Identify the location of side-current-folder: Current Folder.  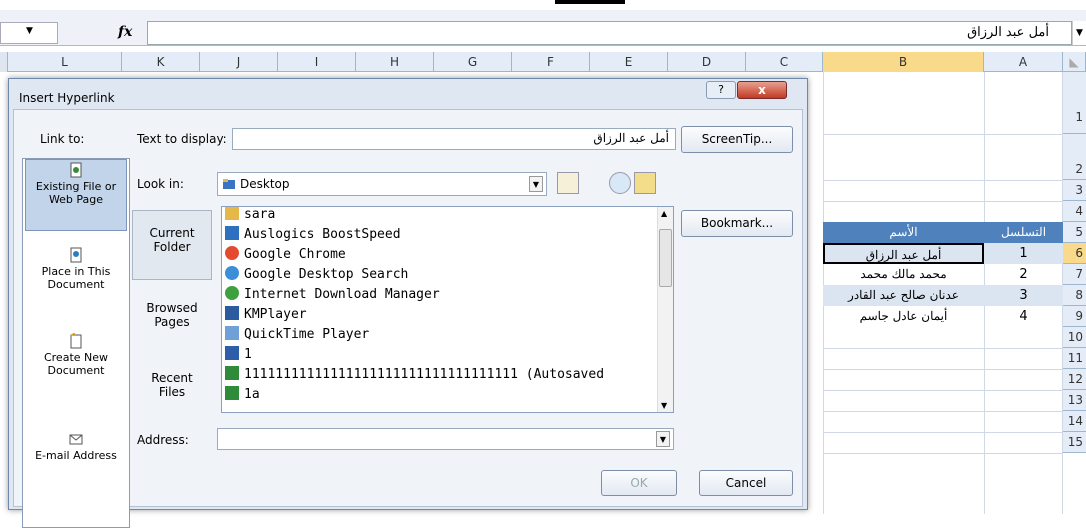
(172, 245).